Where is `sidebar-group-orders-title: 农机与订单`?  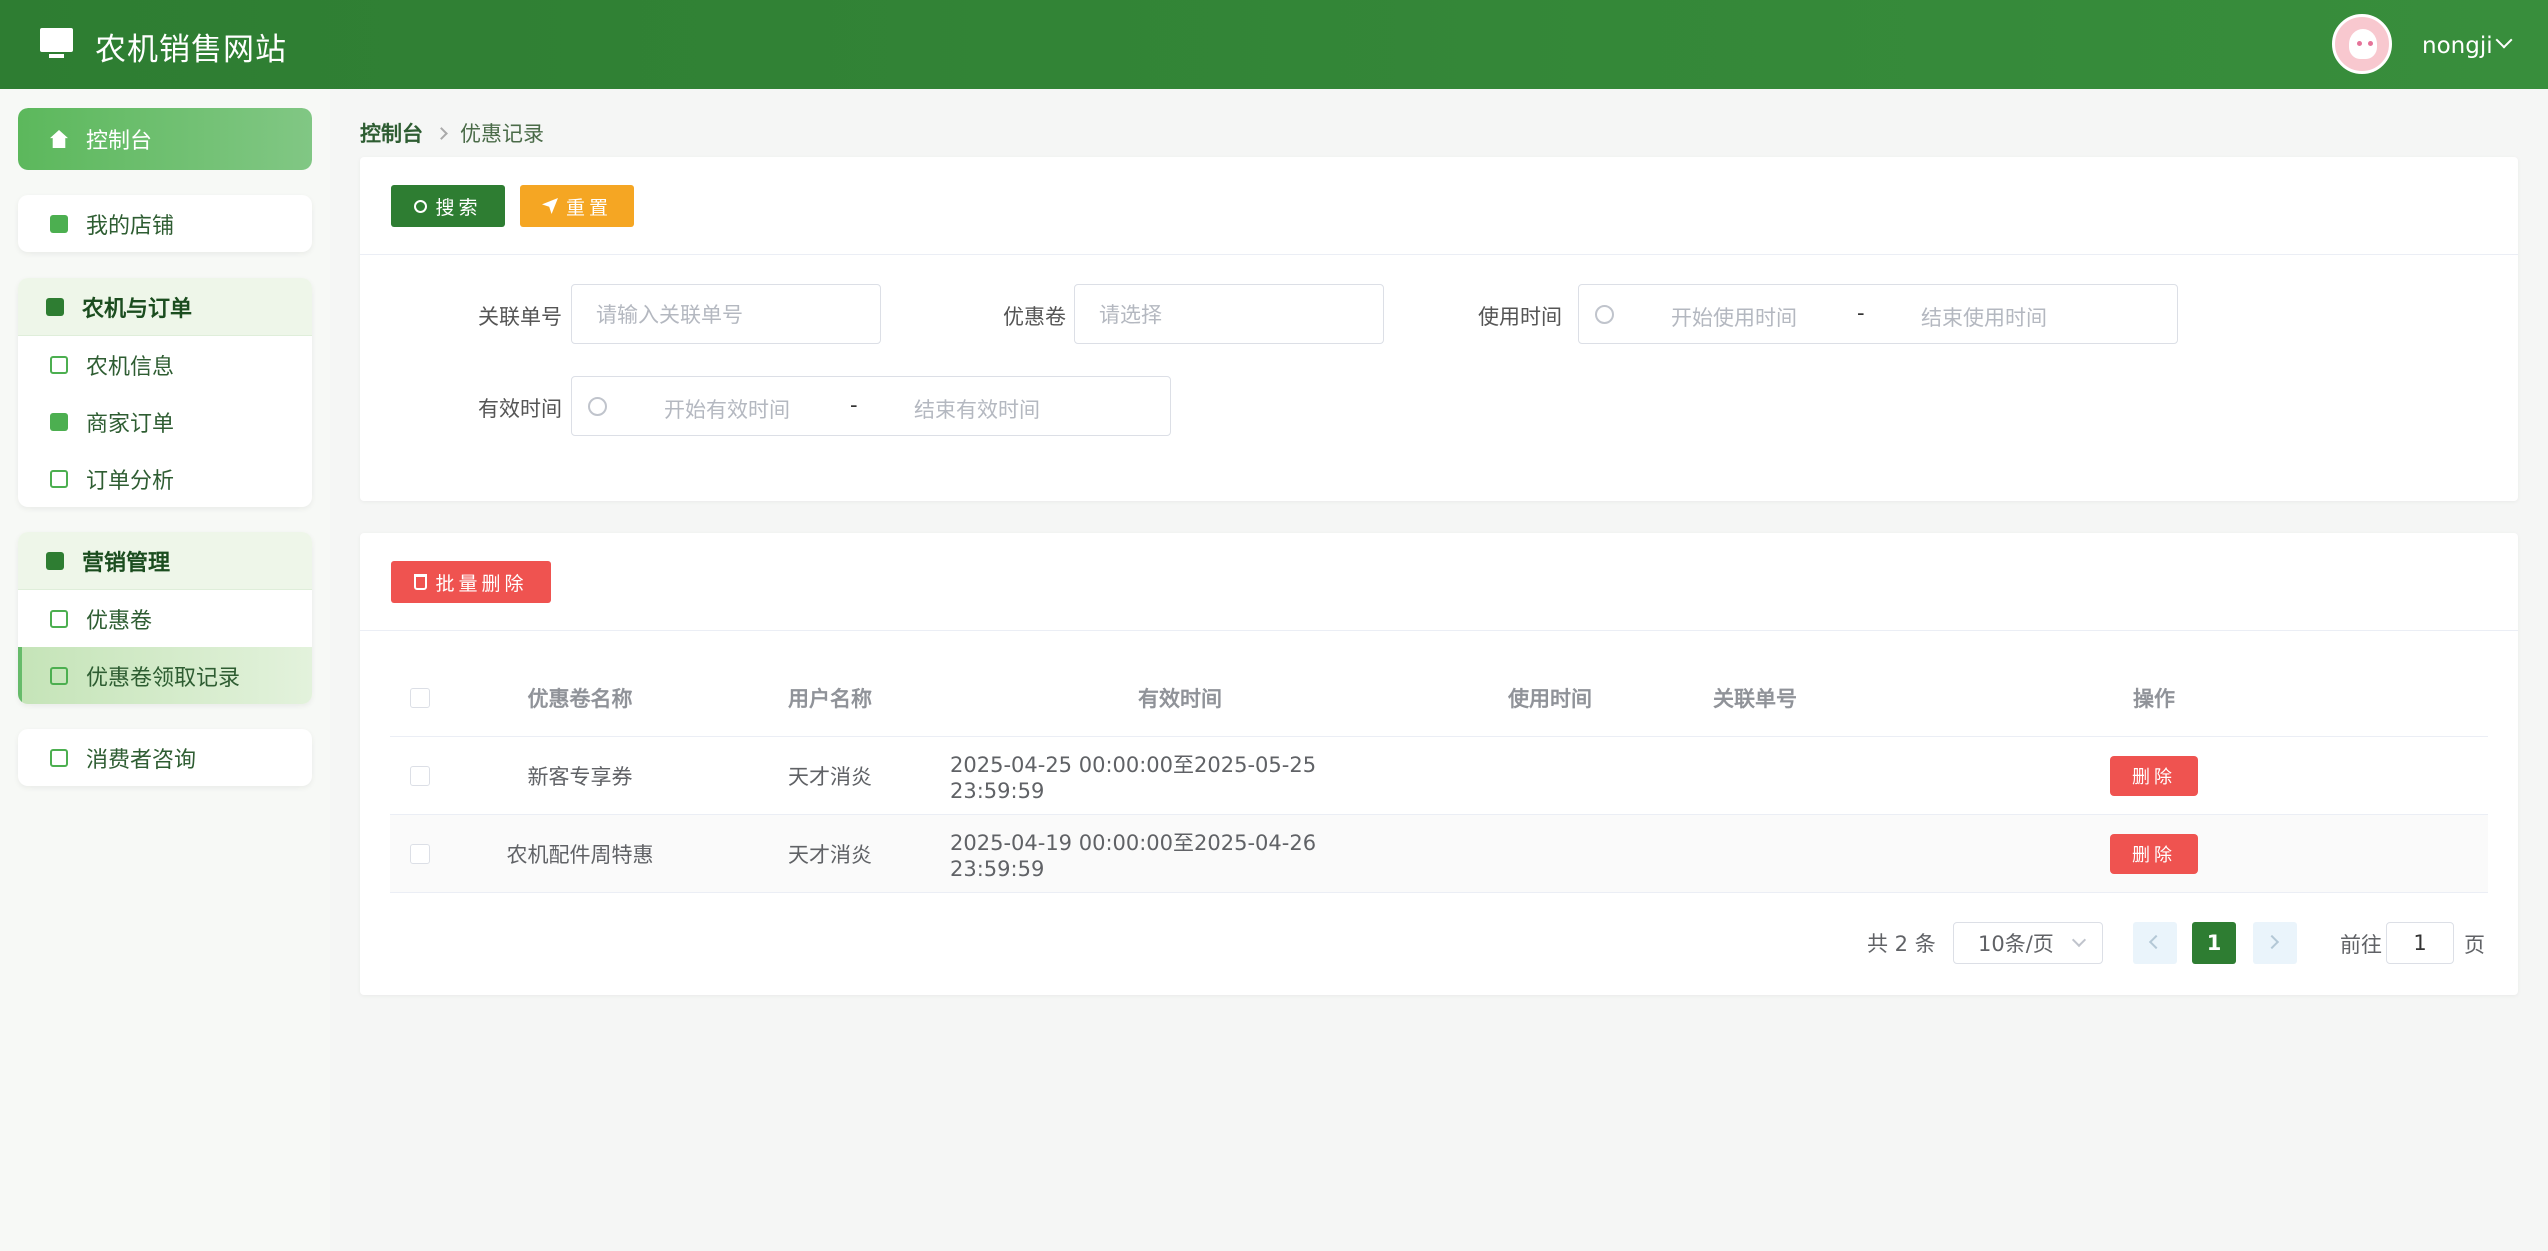 sidebar-group-orders-title: 农机与订单 is located at coordinates (165, 307).